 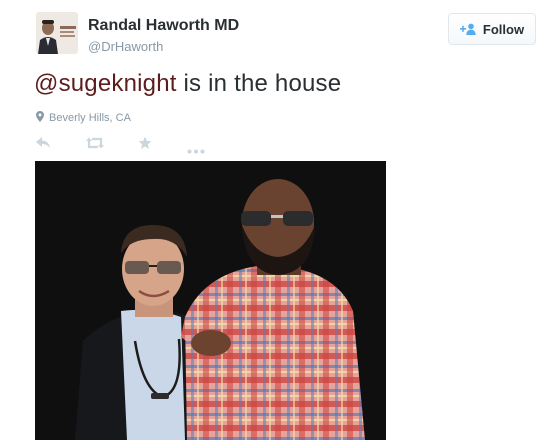 I want to click on avatar, so click(x=57, y=33).